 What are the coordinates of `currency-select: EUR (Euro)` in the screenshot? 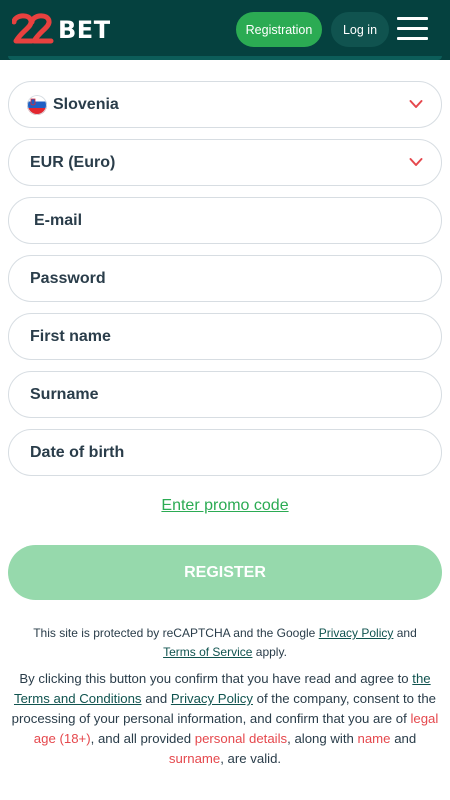 It's located at (225, 162).